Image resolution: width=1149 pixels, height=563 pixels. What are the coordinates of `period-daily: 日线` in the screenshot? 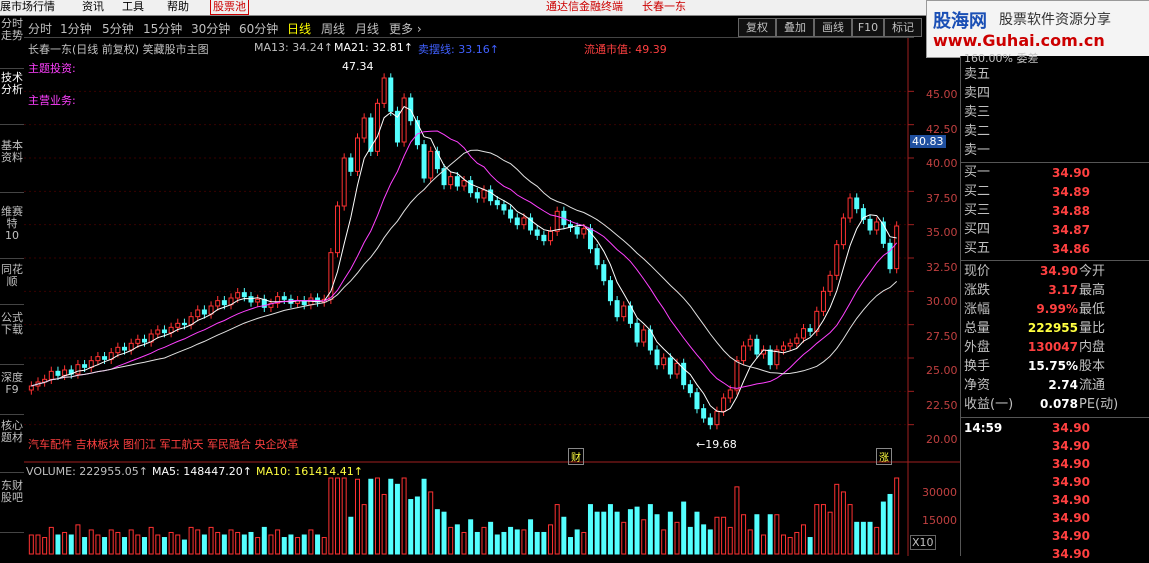 It's located at (299, 28).